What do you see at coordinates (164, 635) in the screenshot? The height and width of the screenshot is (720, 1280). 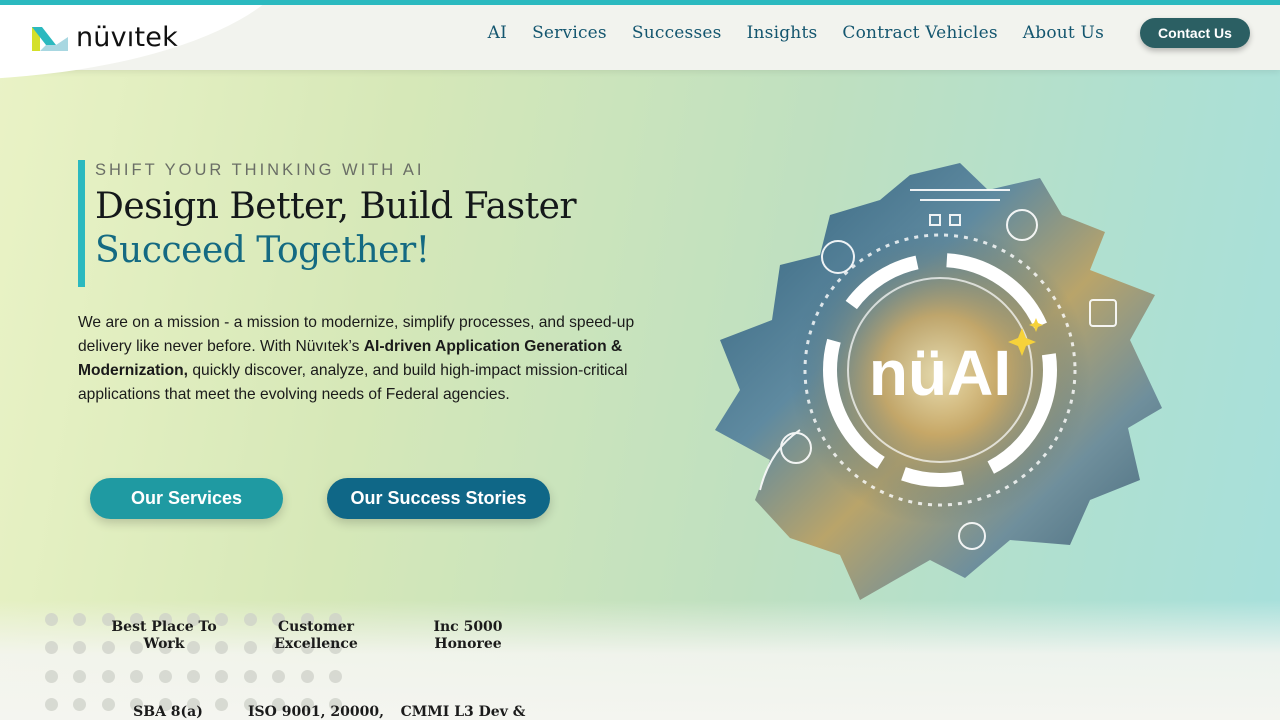 I see `badge-best-place-to-work: Best Place To Work` at bounding box center [164, 635].